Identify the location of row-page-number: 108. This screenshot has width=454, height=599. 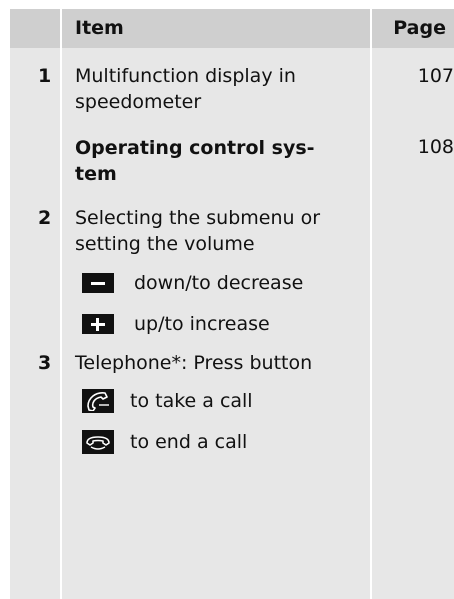
(435, 147).